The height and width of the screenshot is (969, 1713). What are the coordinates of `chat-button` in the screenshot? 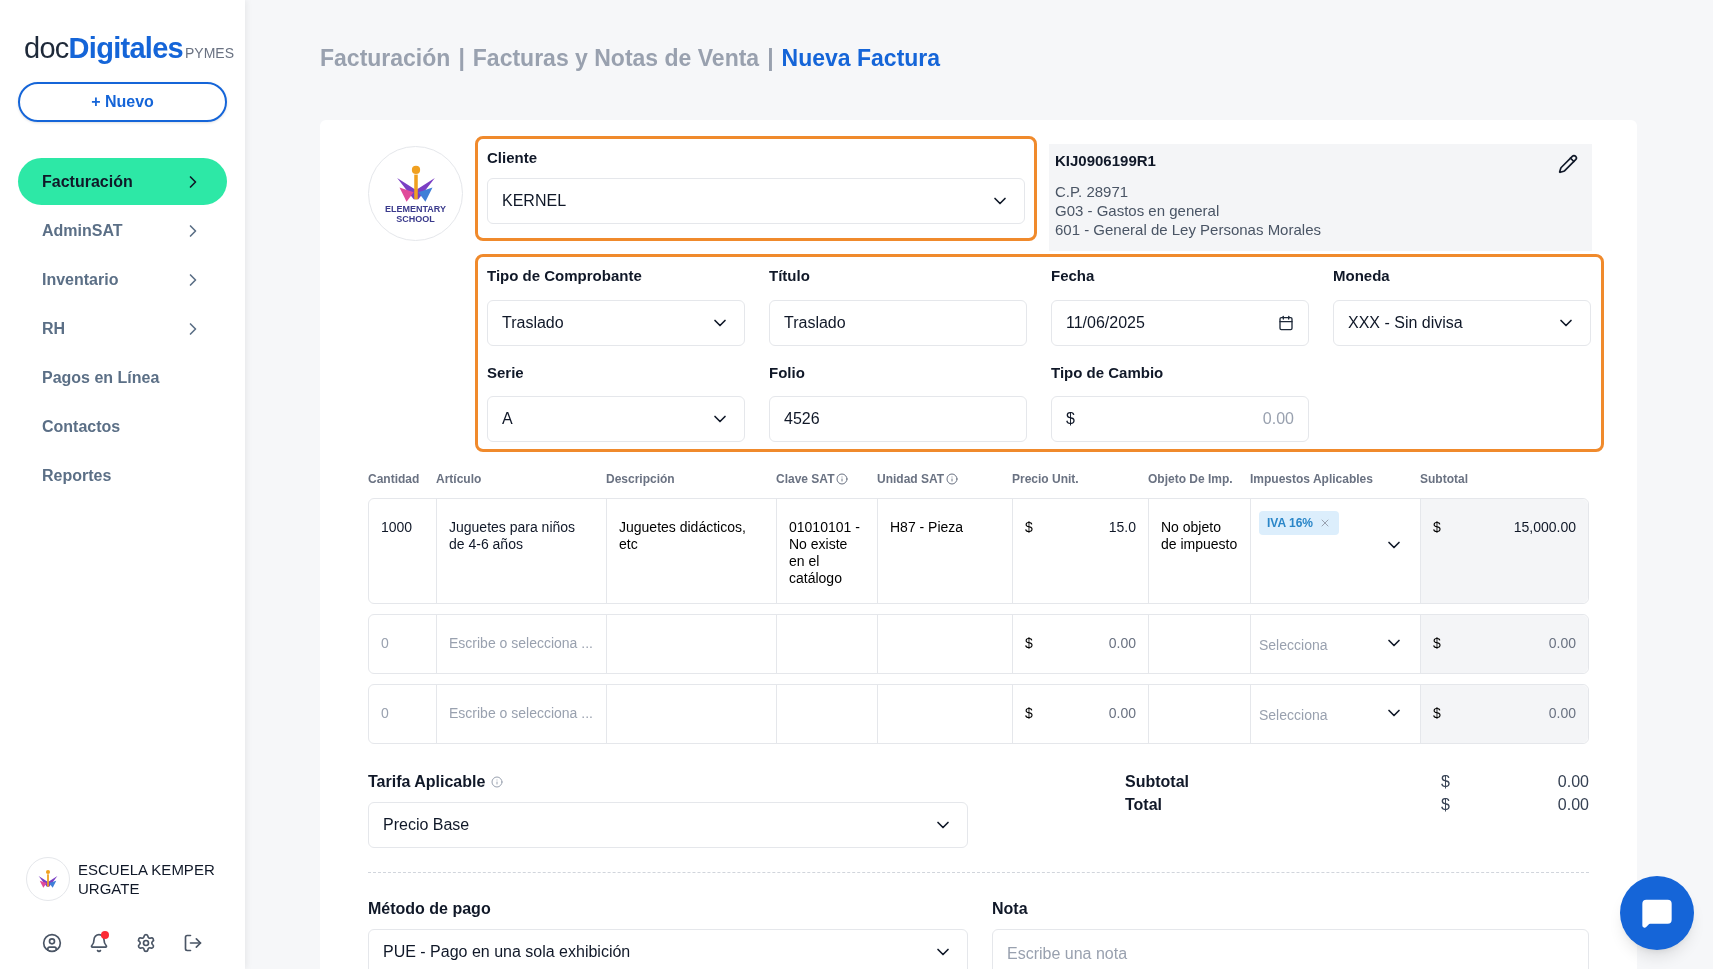 It's located at (1657, 913).